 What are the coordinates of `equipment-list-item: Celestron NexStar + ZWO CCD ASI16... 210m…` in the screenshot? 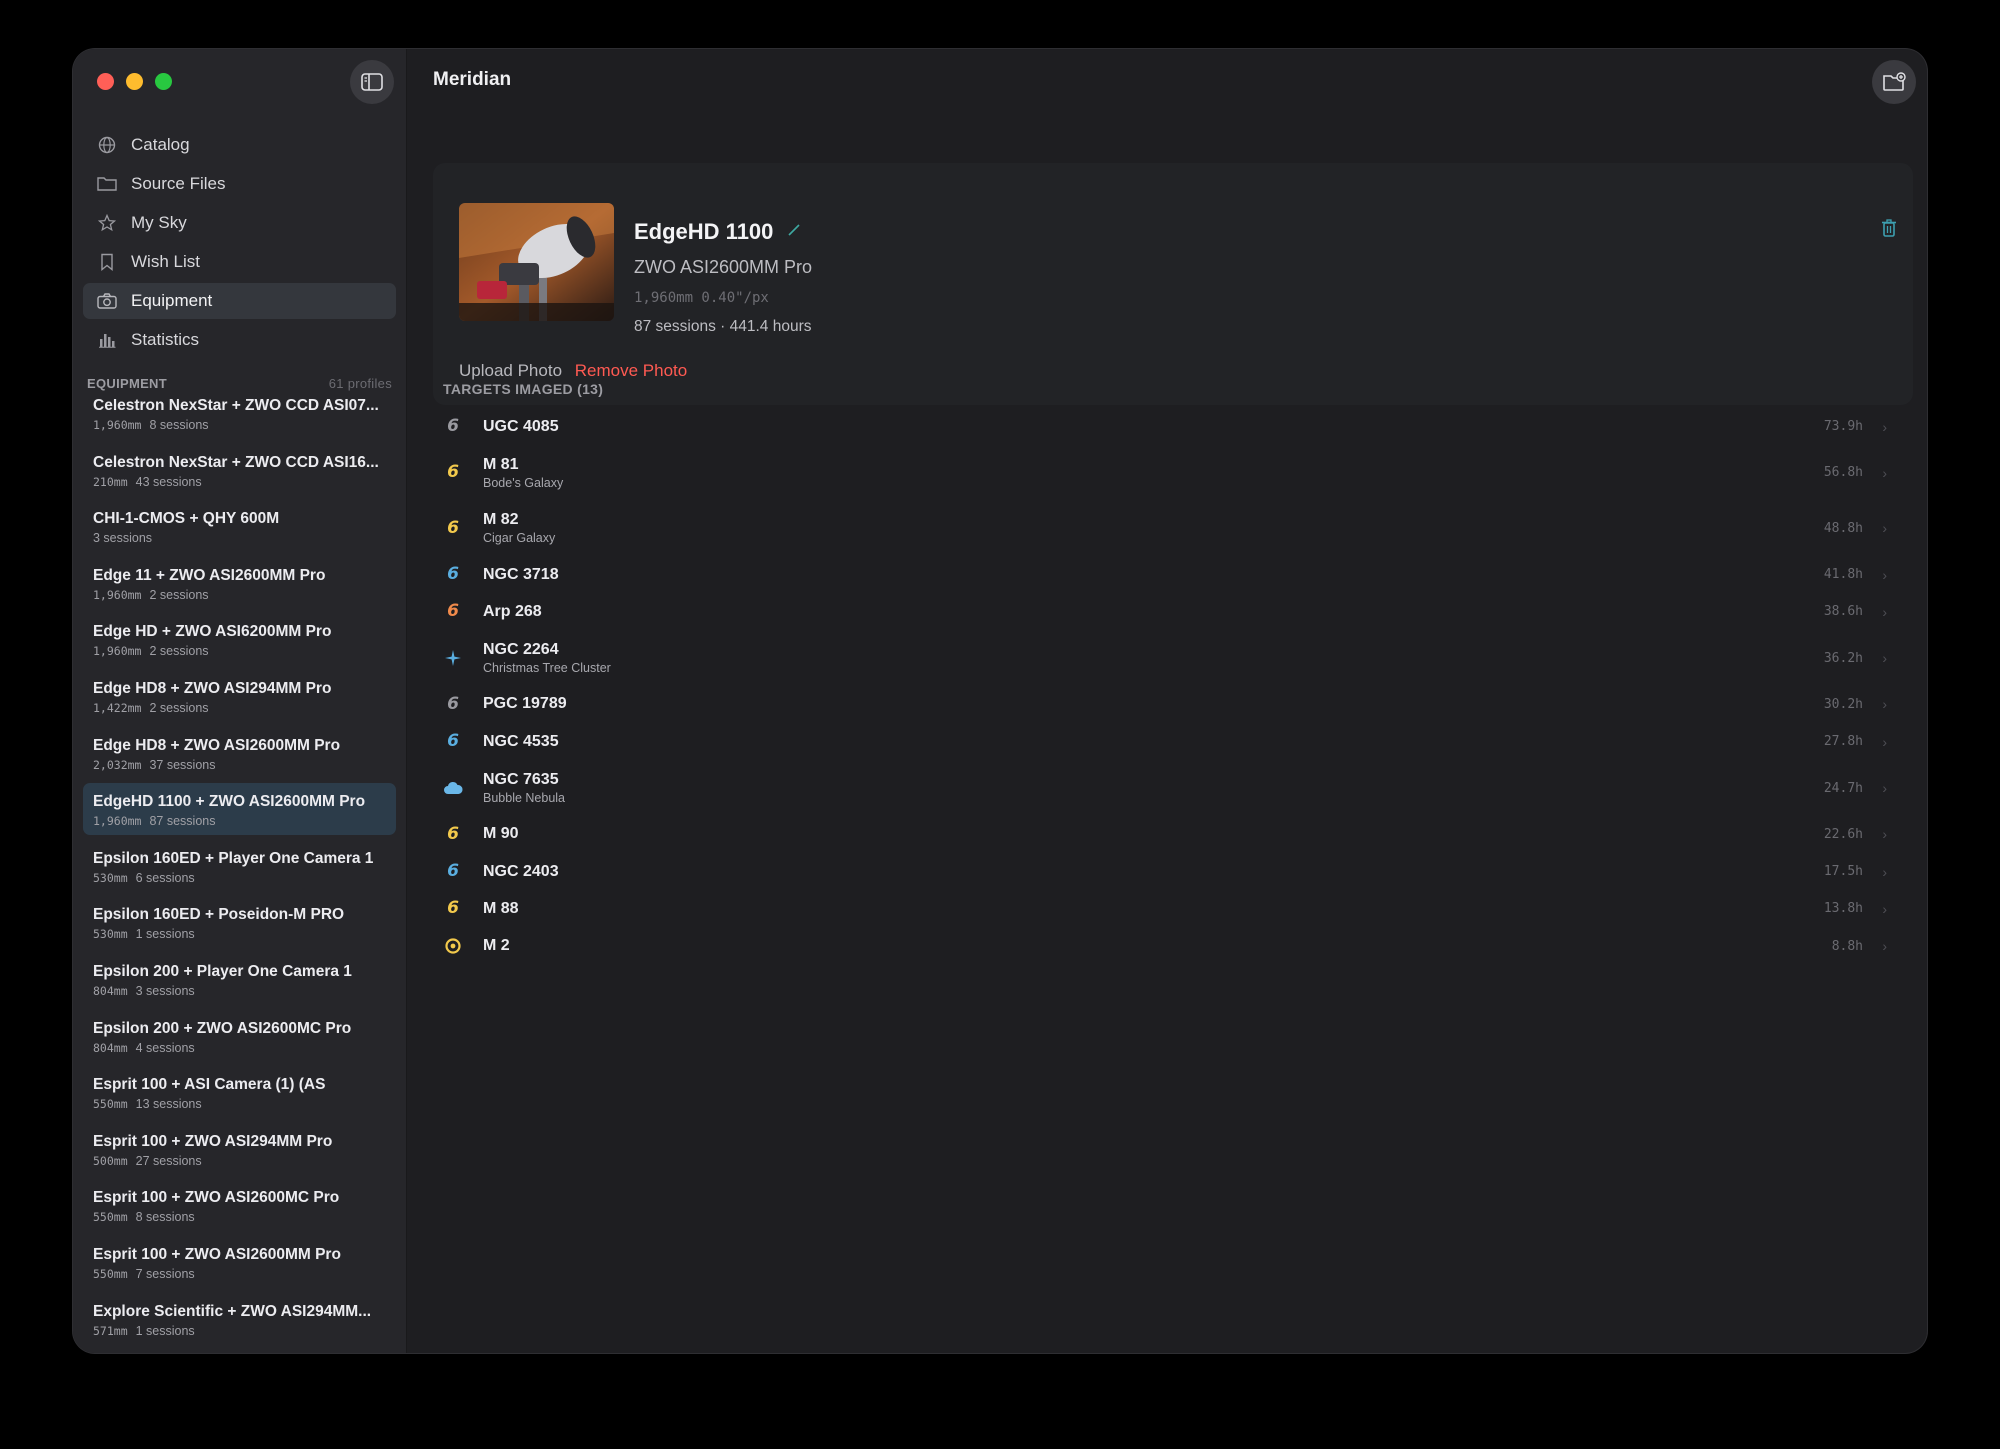 It's located at (239, 470).